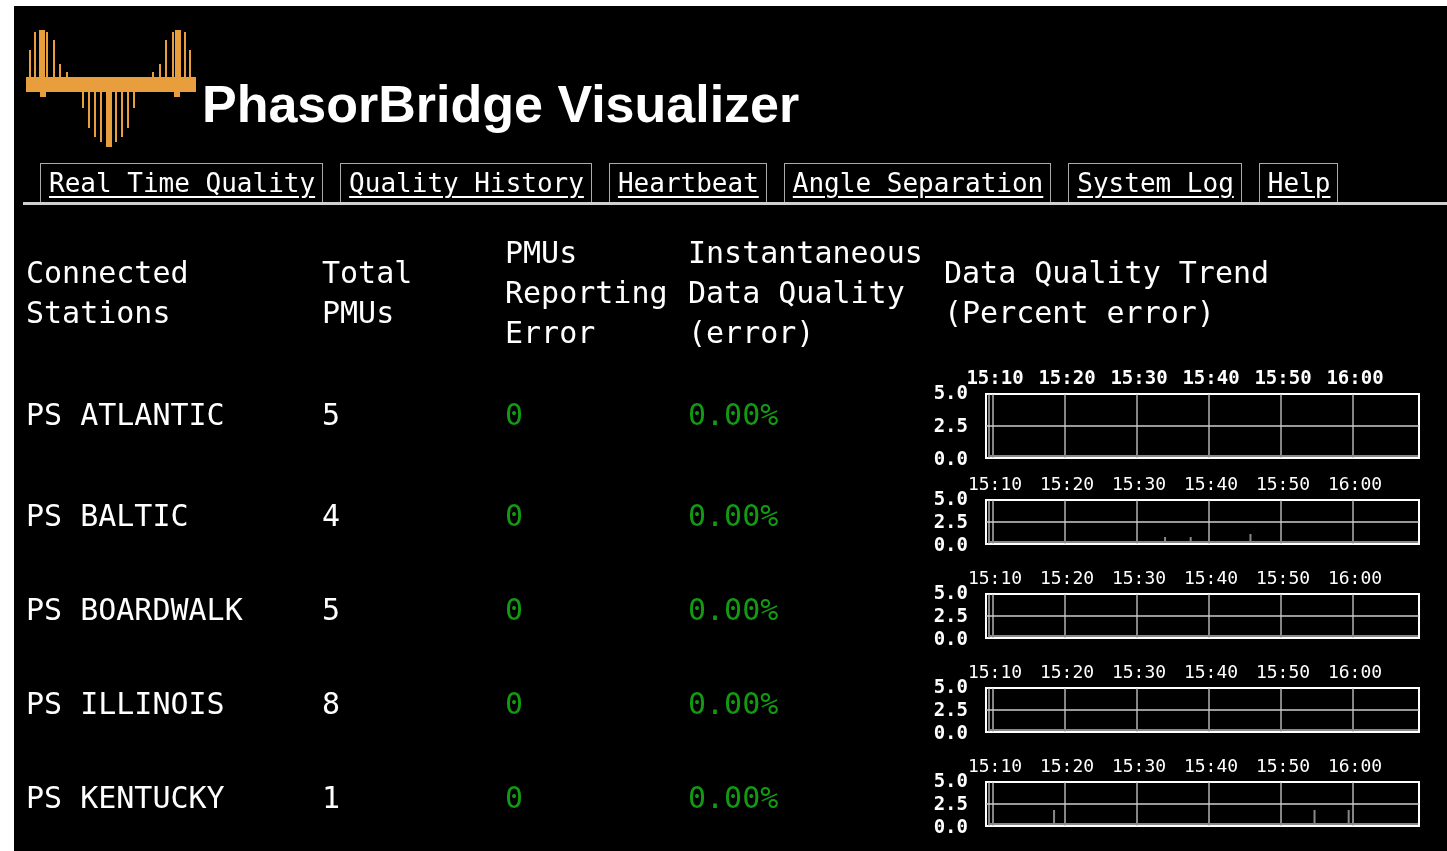 This screenshot has width=1447, height=851. What do you see at coordinates (332, 798) in the screenshot?
I see `pmu-count: 1` at bounding box center [332, 798].